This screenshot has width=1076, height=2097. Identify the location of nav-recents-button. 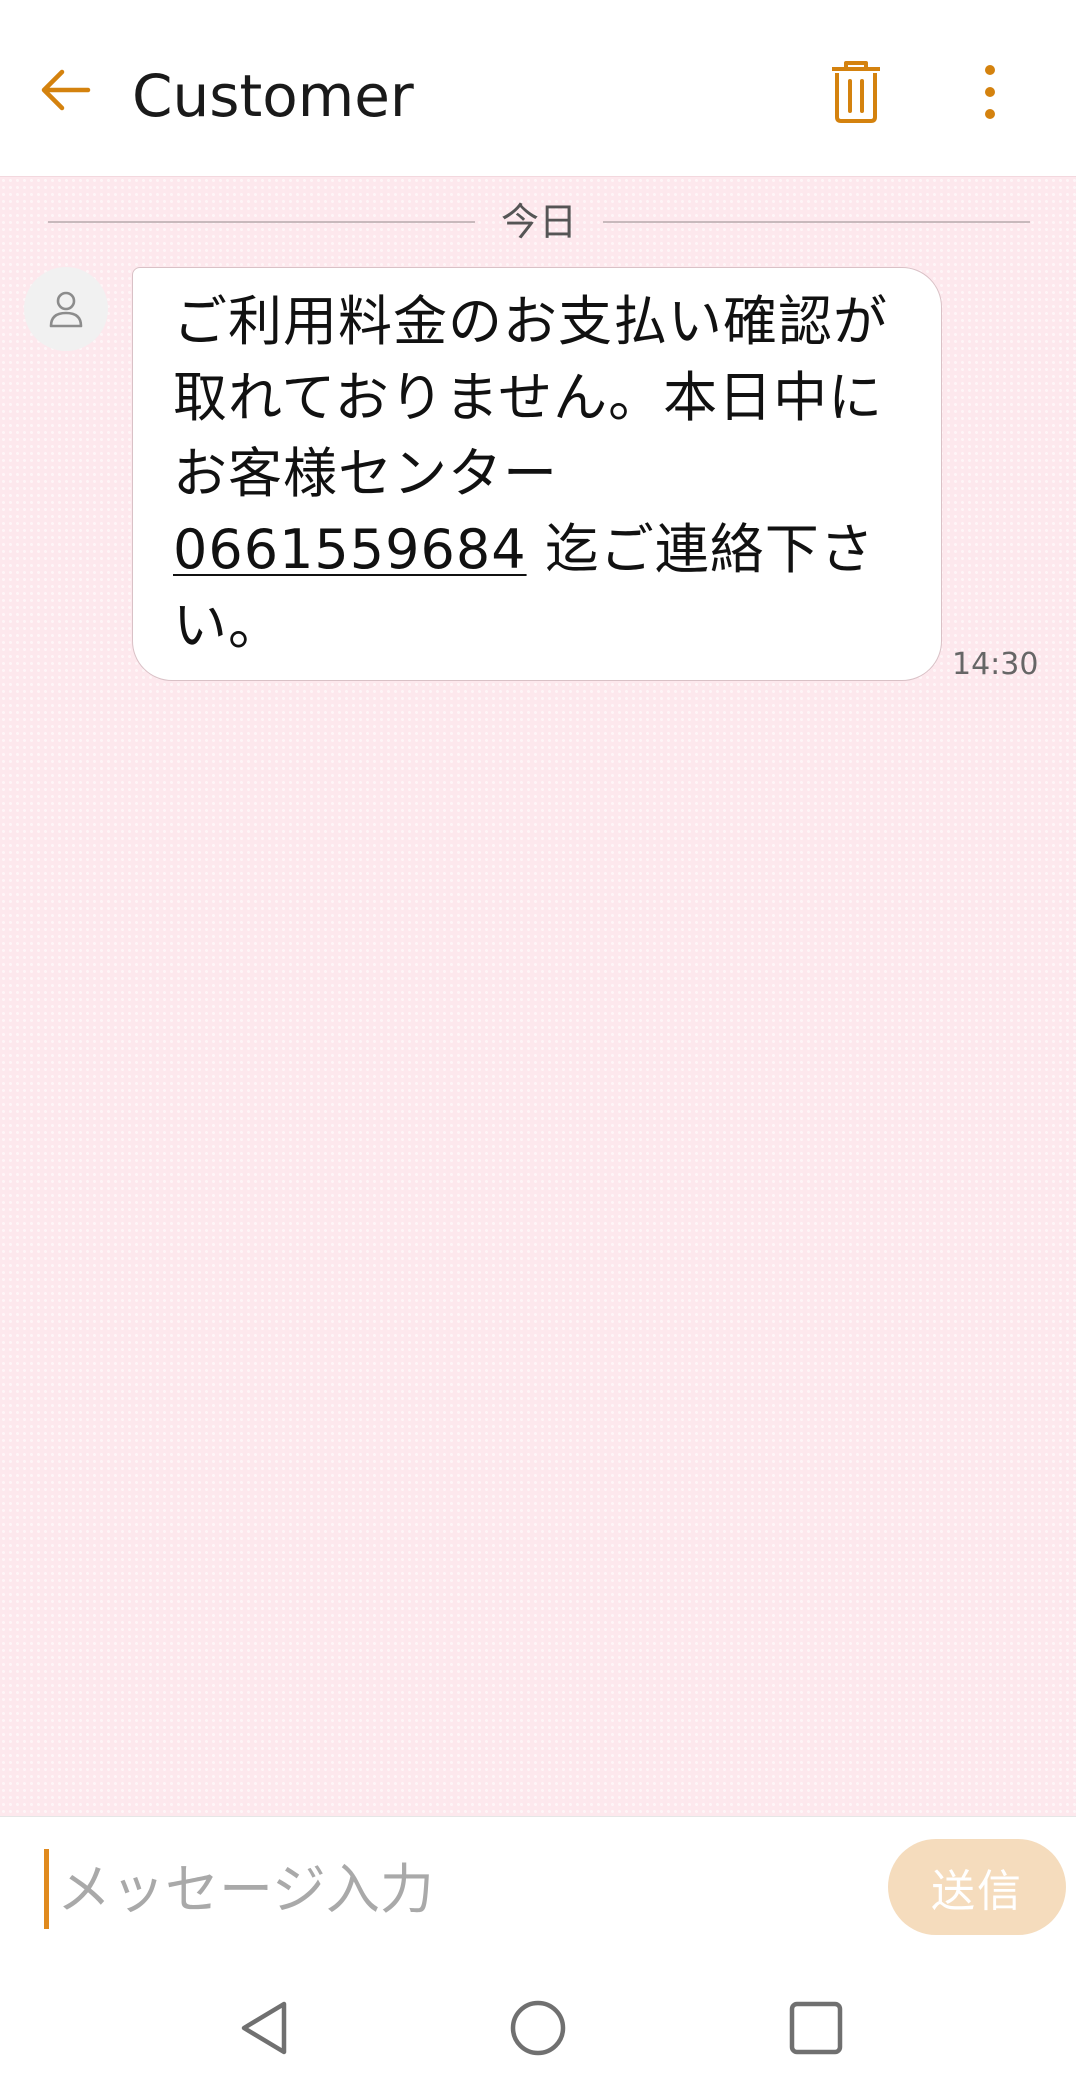
(816, 2028).